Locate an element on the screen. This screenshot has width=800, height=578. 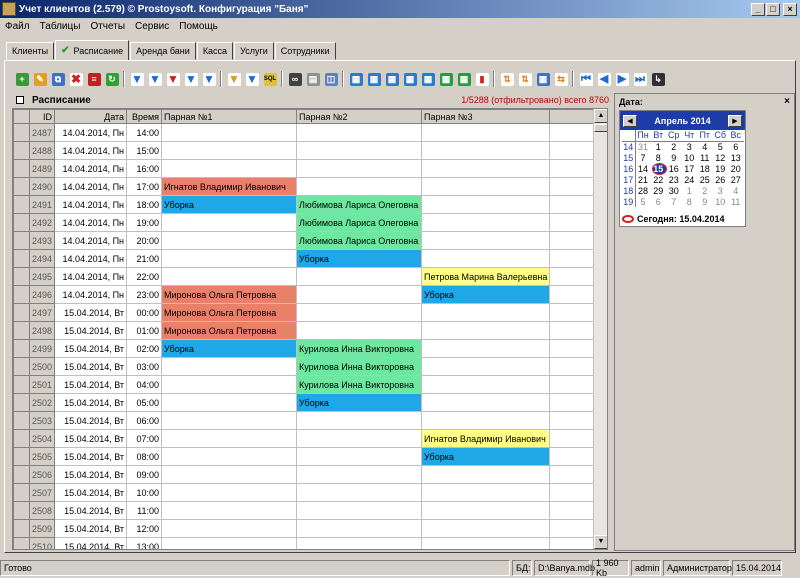
calendar-day: 4 is located at coordinates (705, 146).